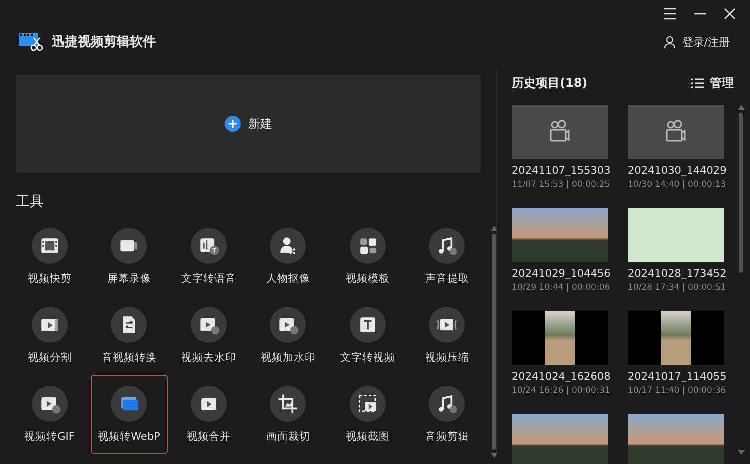 This screenshot has height=464, width=750. Describe the element at coordinates (678, 171) in the screenshot. I see `project-name: 20241030_144029` at that location.